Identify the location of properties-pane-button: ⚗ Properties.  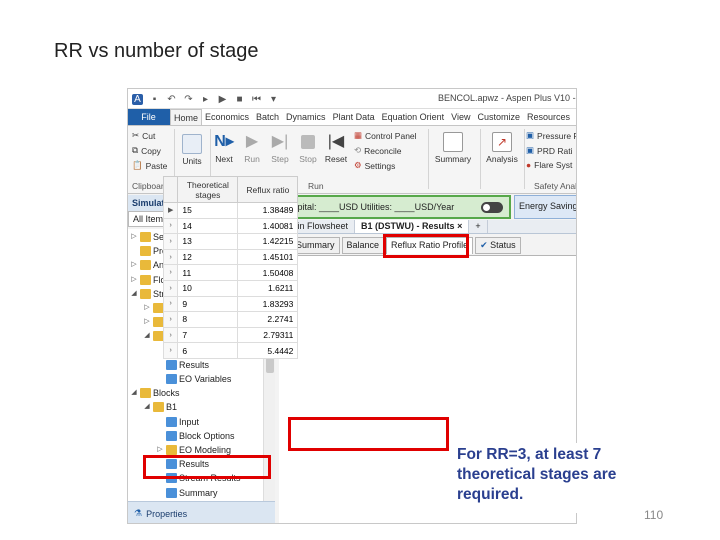
(201, 512).